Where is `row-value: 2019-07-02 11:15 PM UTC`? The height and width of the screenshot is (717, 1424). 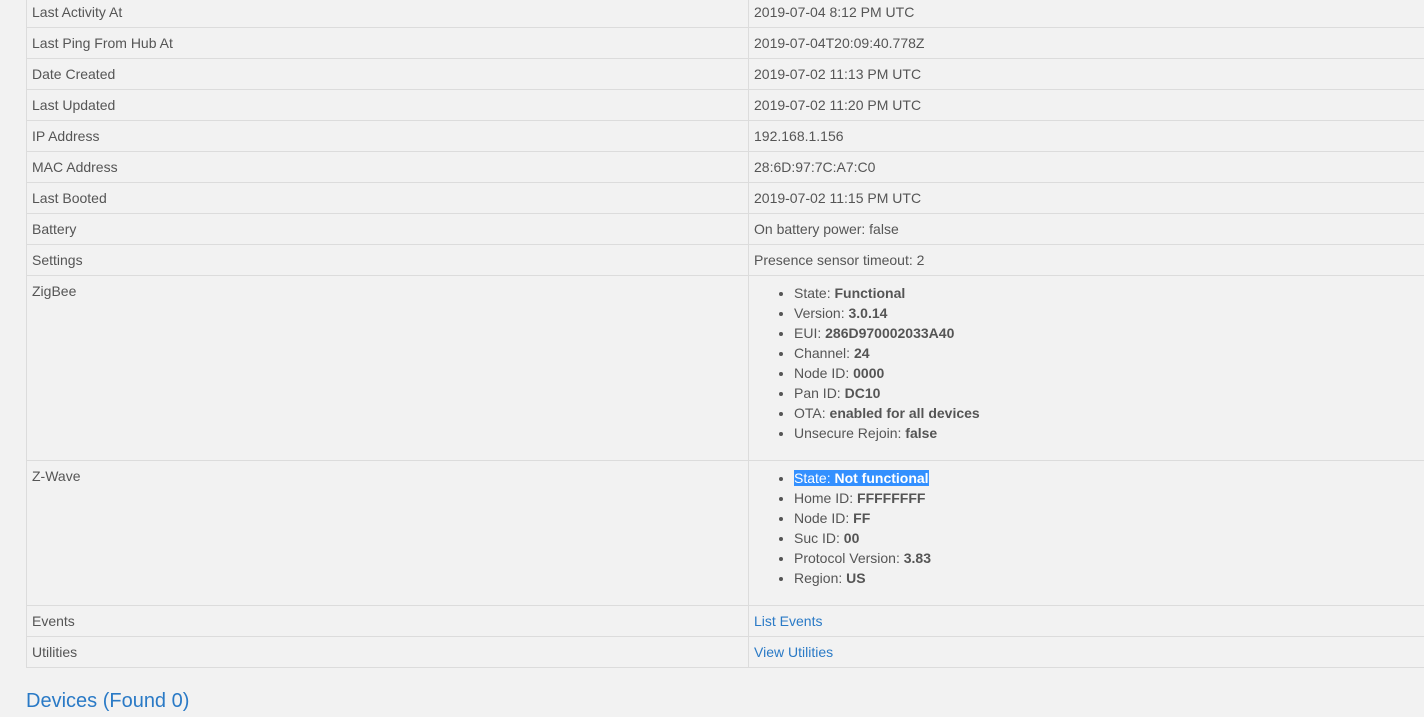 row-value: 2019-07-02 11:15 PM UTC is located at coordinates (1086, 198).